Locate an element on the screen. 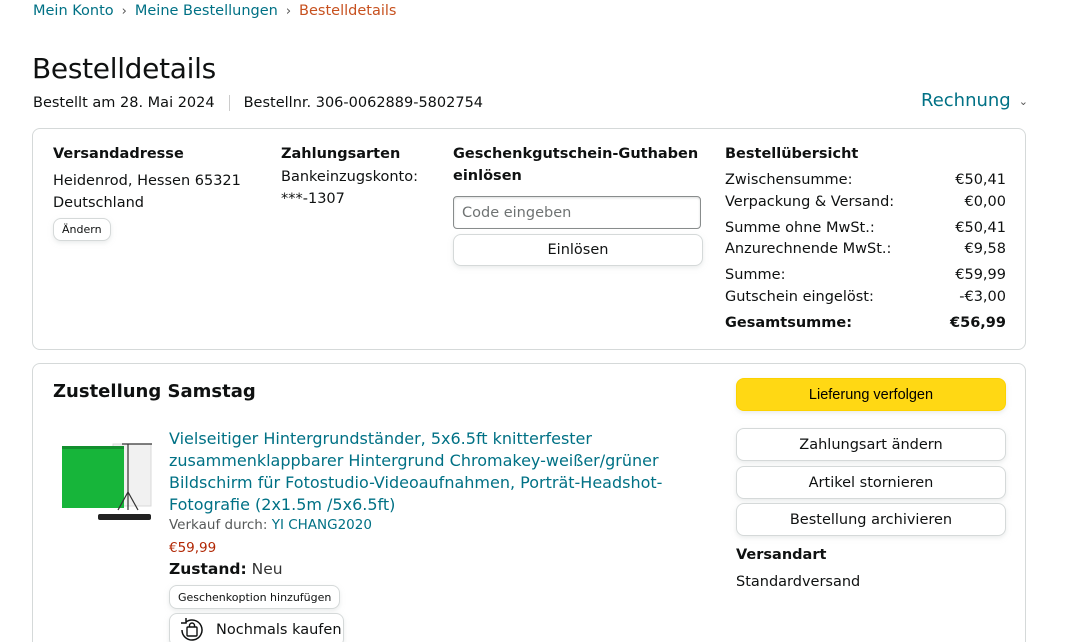  summary-label: Verpackung & Versand: is located at coordinates (810, 202).